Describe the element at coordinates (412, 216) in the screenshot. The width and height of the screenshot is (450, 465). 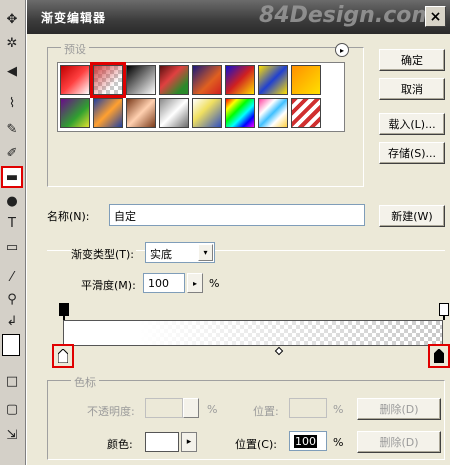
I see `new-button: 新建(W)` at that location.